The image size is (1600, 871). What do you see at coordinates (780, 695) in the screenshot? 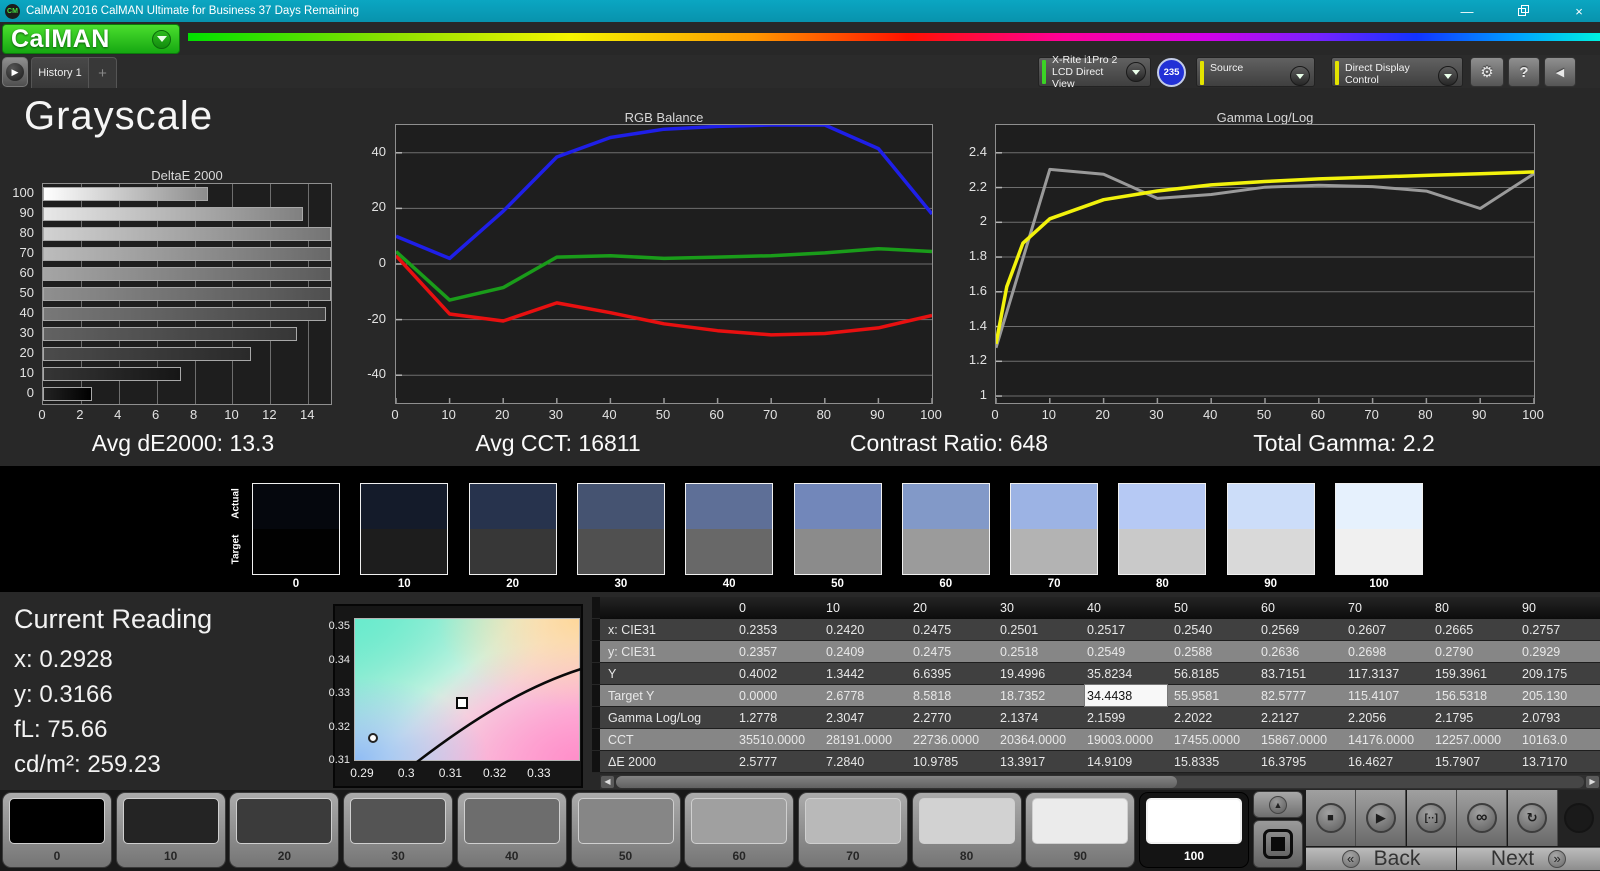
I see `table-cell: 0.0000` at bounding box center [780, 695].